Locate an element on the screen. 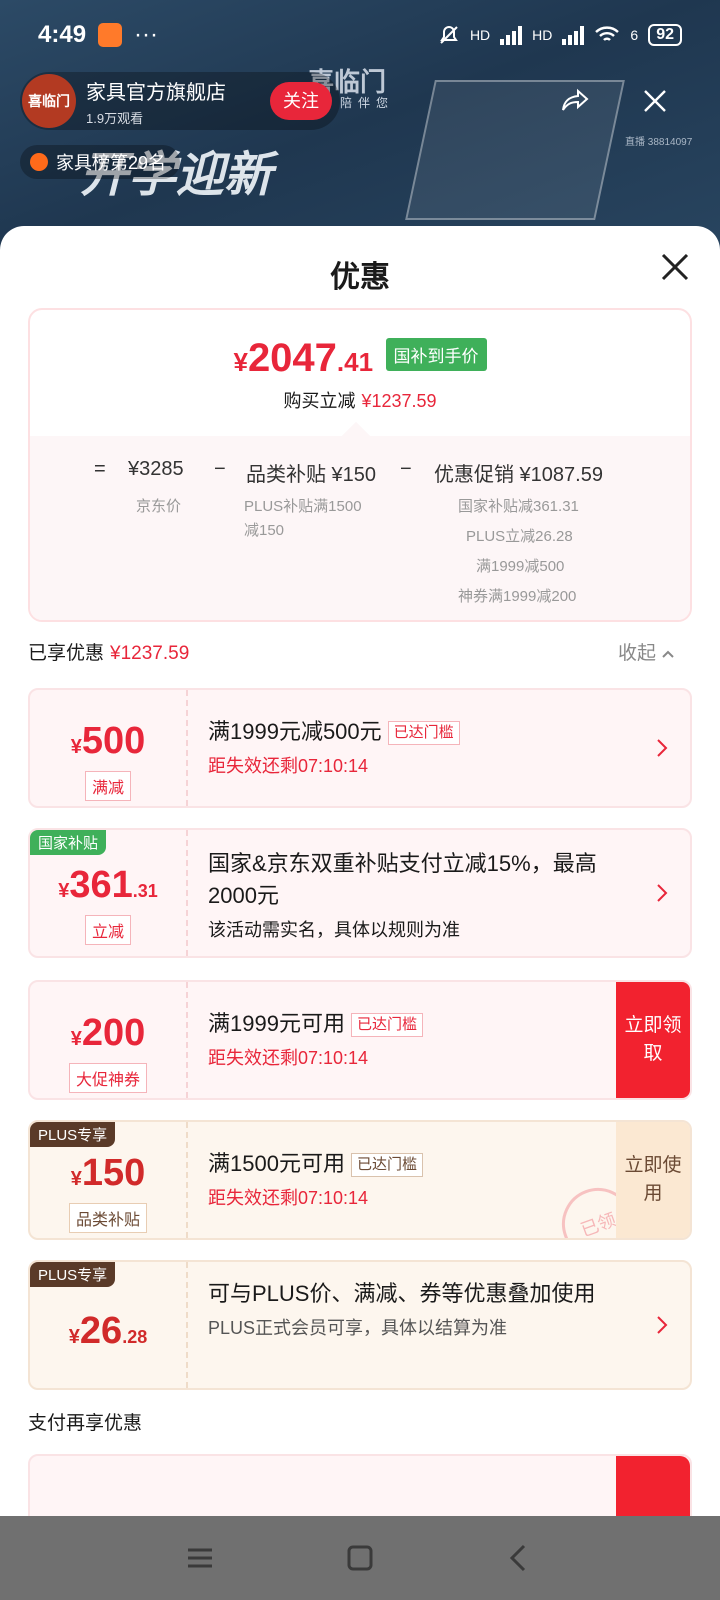 This screenshot has height=1600, width=720. purchase-reduction: 购买立减 ¥1237.59 is located at coordinates (360, 401).